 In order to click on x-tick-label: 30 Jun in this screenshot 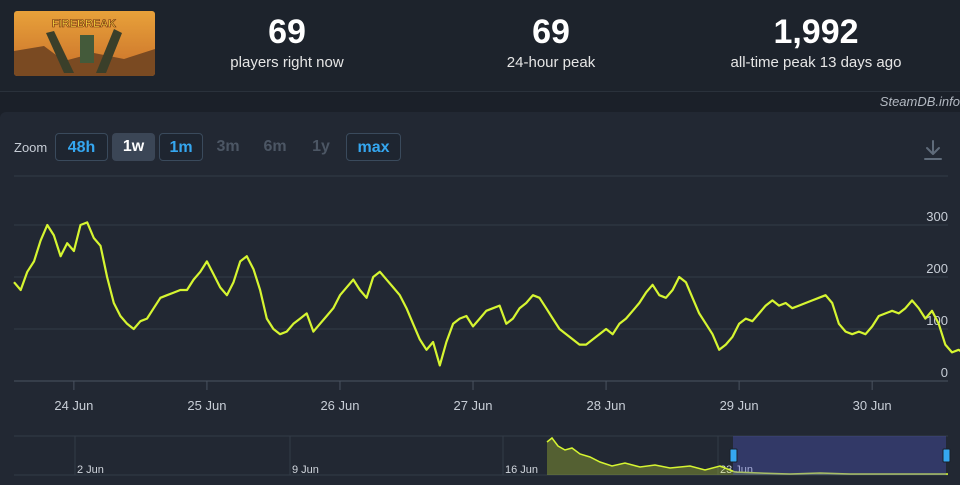, I will do `click(872, 405)`.